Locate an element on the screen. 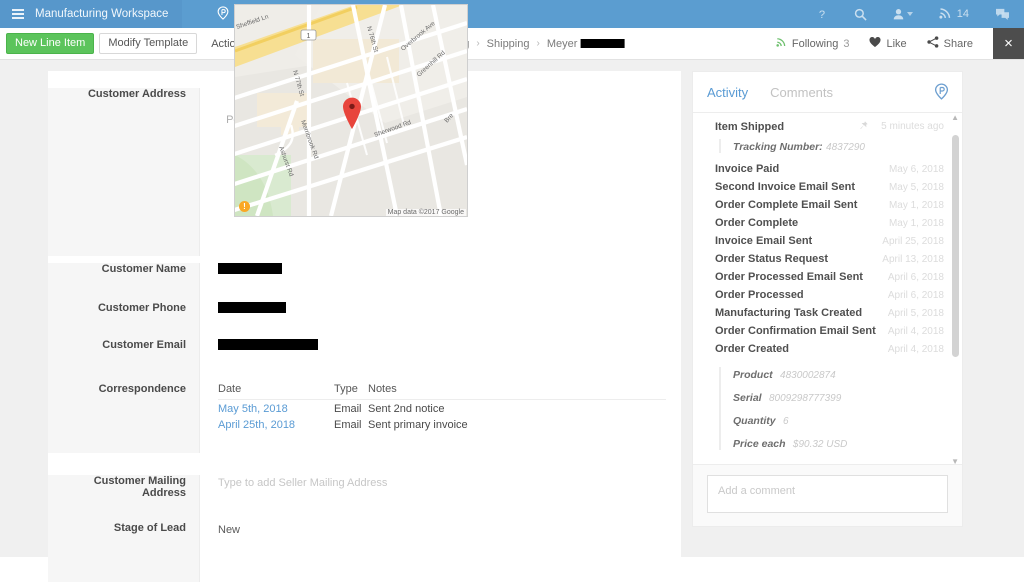 The image size is (1024, 582). activity-name: Order Processed is located at coordinates (759, 295).